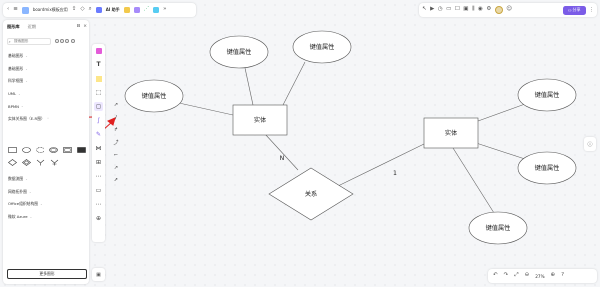 The image size is (600, 287). What do you see at coordinates (65, 41) in the screenshot?
I see `filter-toggles` at bounding box center [65, 41].